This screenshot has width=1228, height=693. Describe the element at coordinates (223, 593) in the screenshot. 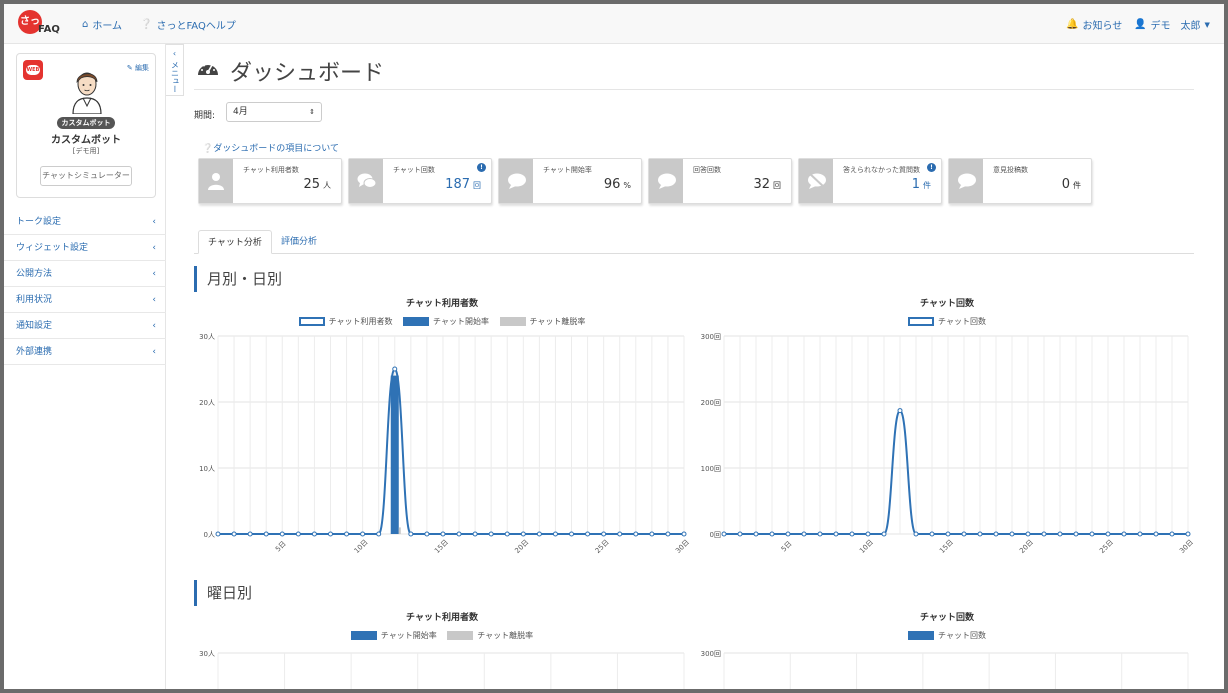

I see `section-by-weekday: 曜日別` at that location.